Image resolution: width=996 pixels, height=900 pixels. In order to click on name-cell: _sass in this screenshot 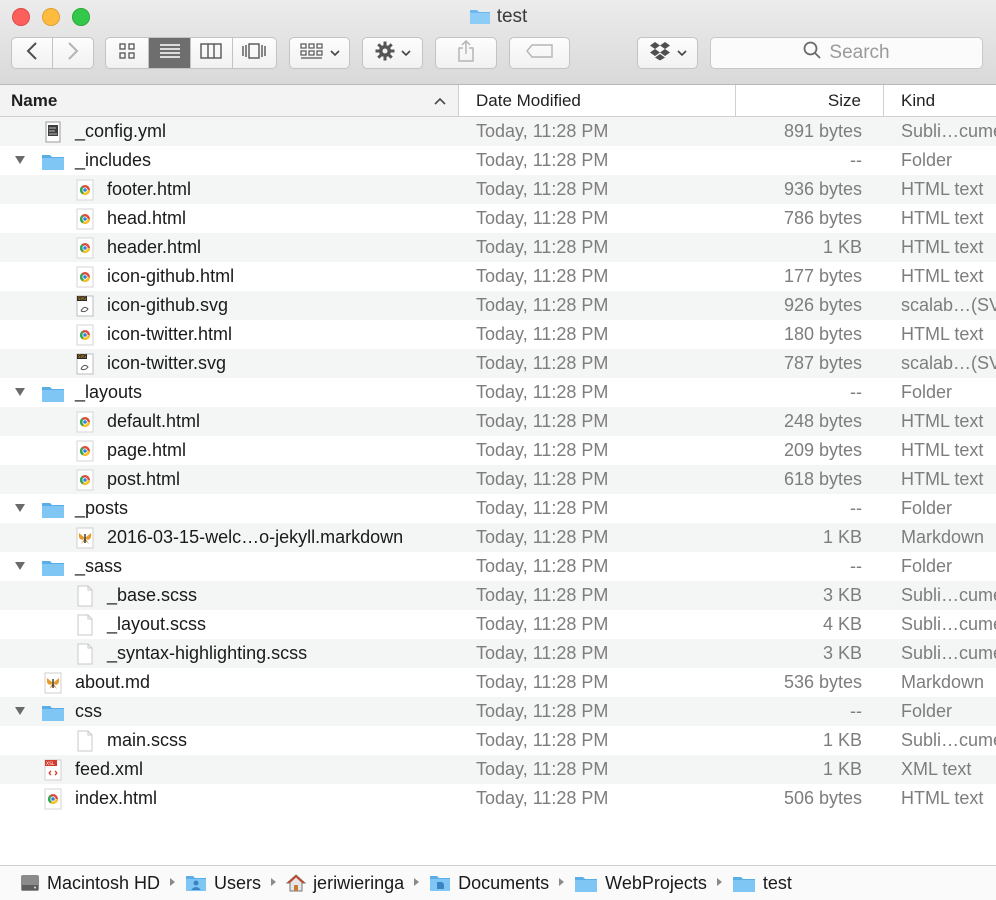, I will do `click(227, 566)`.